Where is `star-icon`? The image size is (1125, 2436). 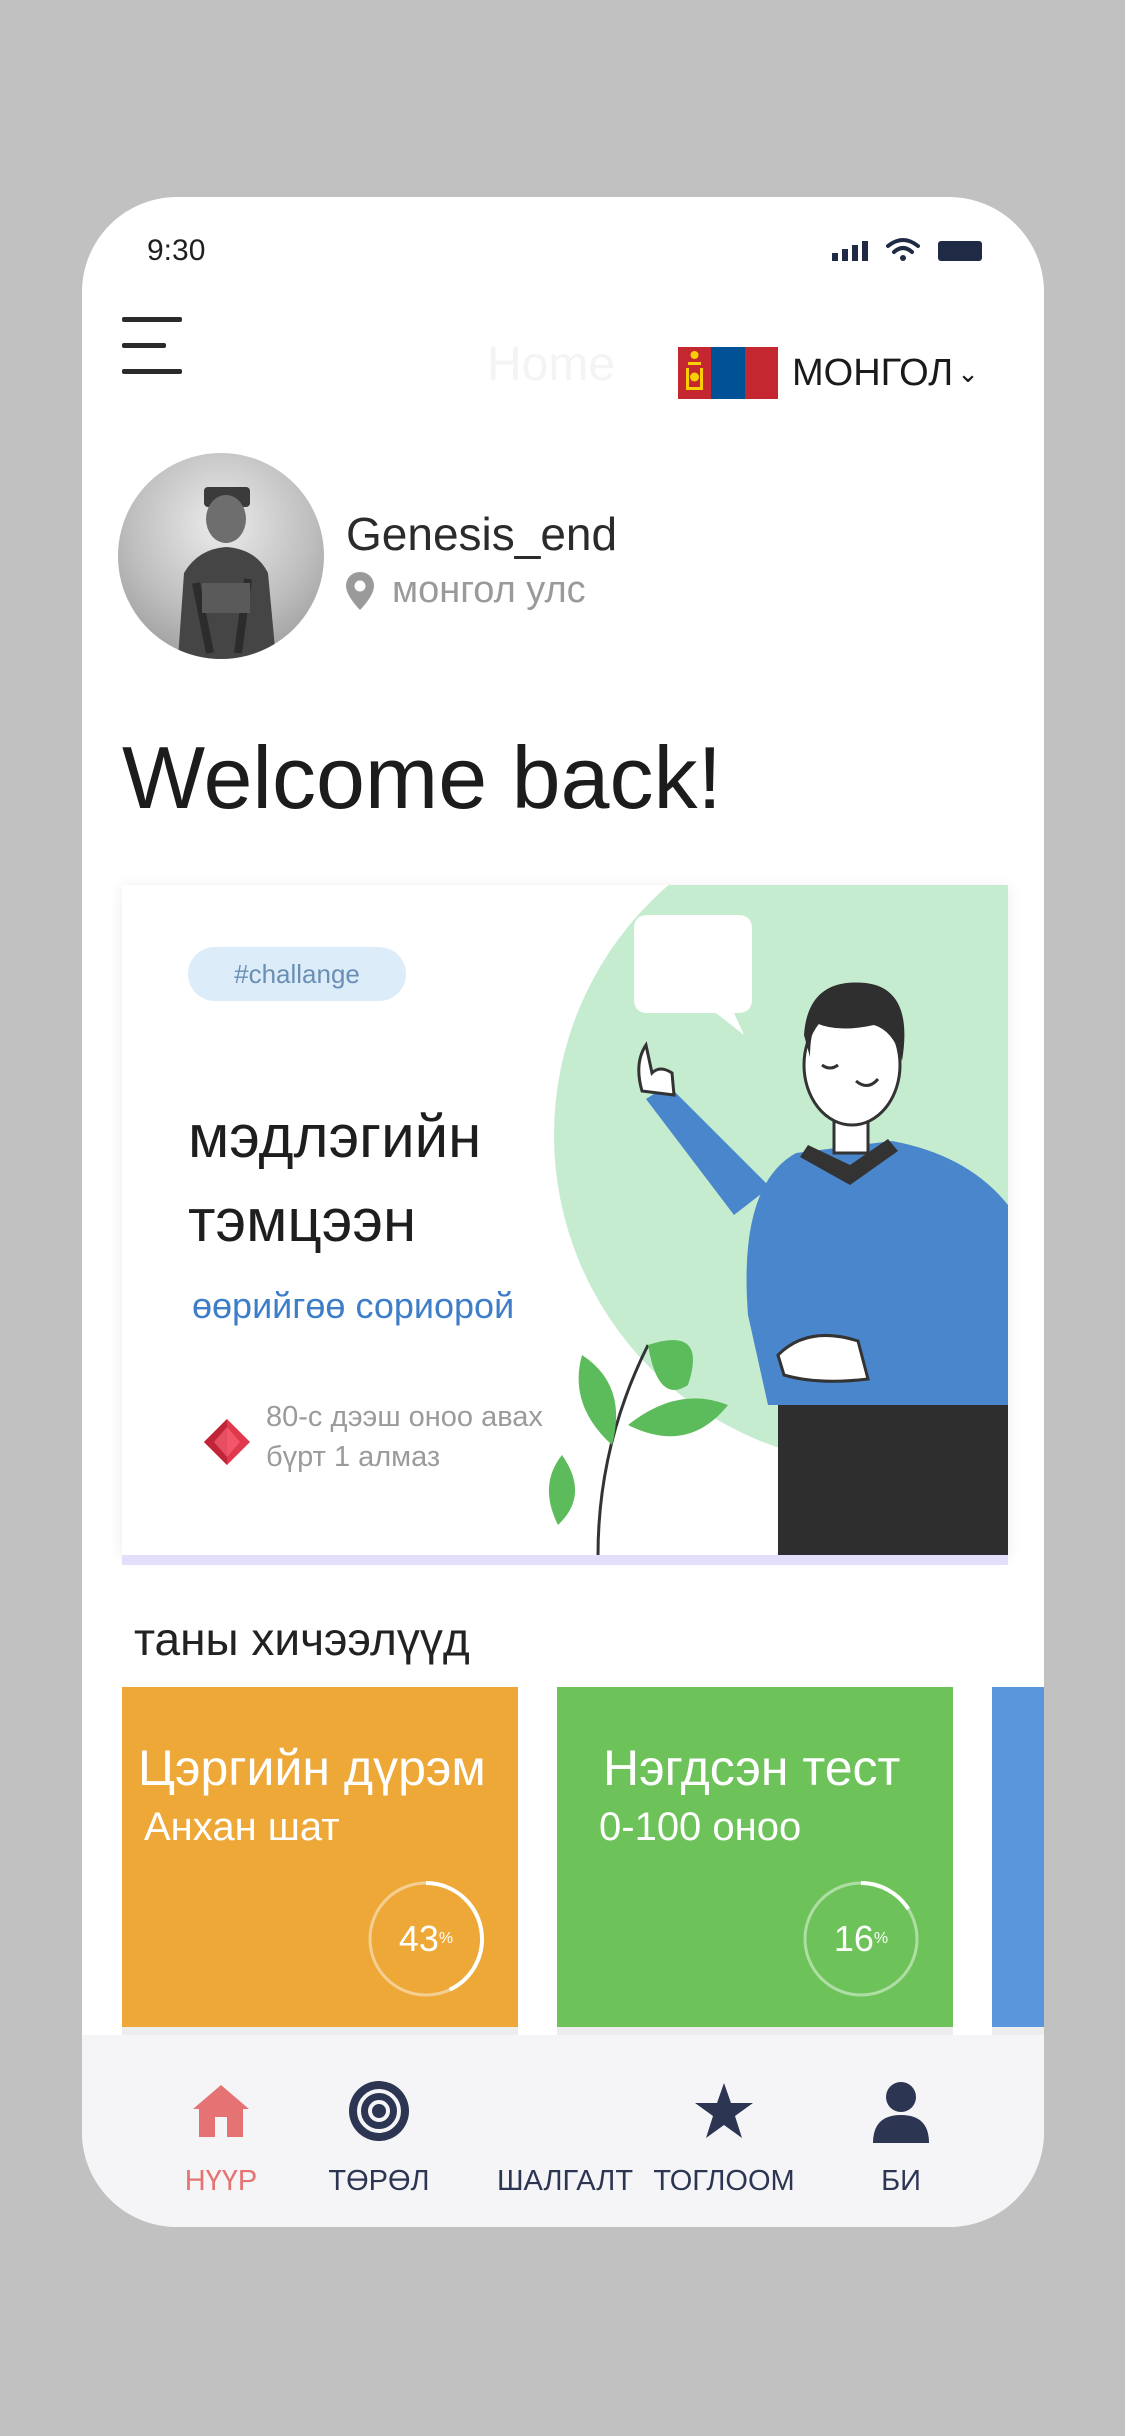 star-icon is located at coordinates (724, 2110).